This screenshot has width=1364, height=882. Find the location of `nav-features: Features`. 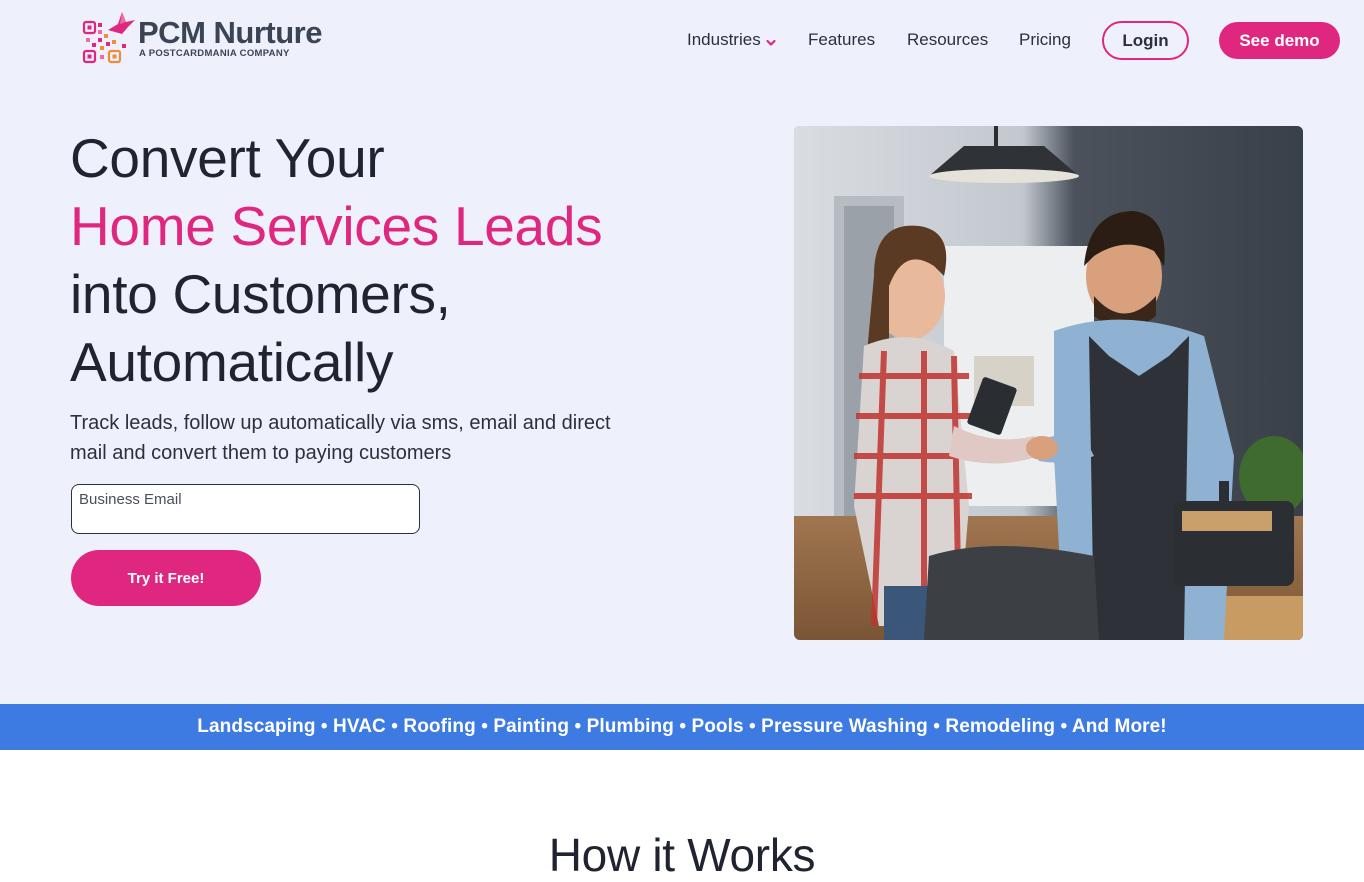

nav-features: Features is located at coordinates (841, 40).